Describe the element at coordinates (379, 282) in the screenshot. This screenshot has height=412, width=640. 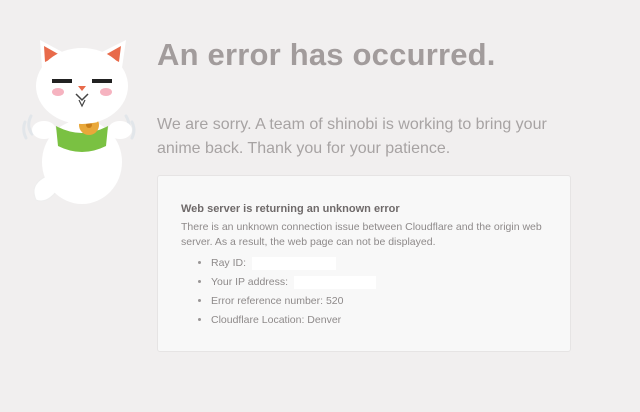
I see `ip-address-item: Your IP address:` at that location.